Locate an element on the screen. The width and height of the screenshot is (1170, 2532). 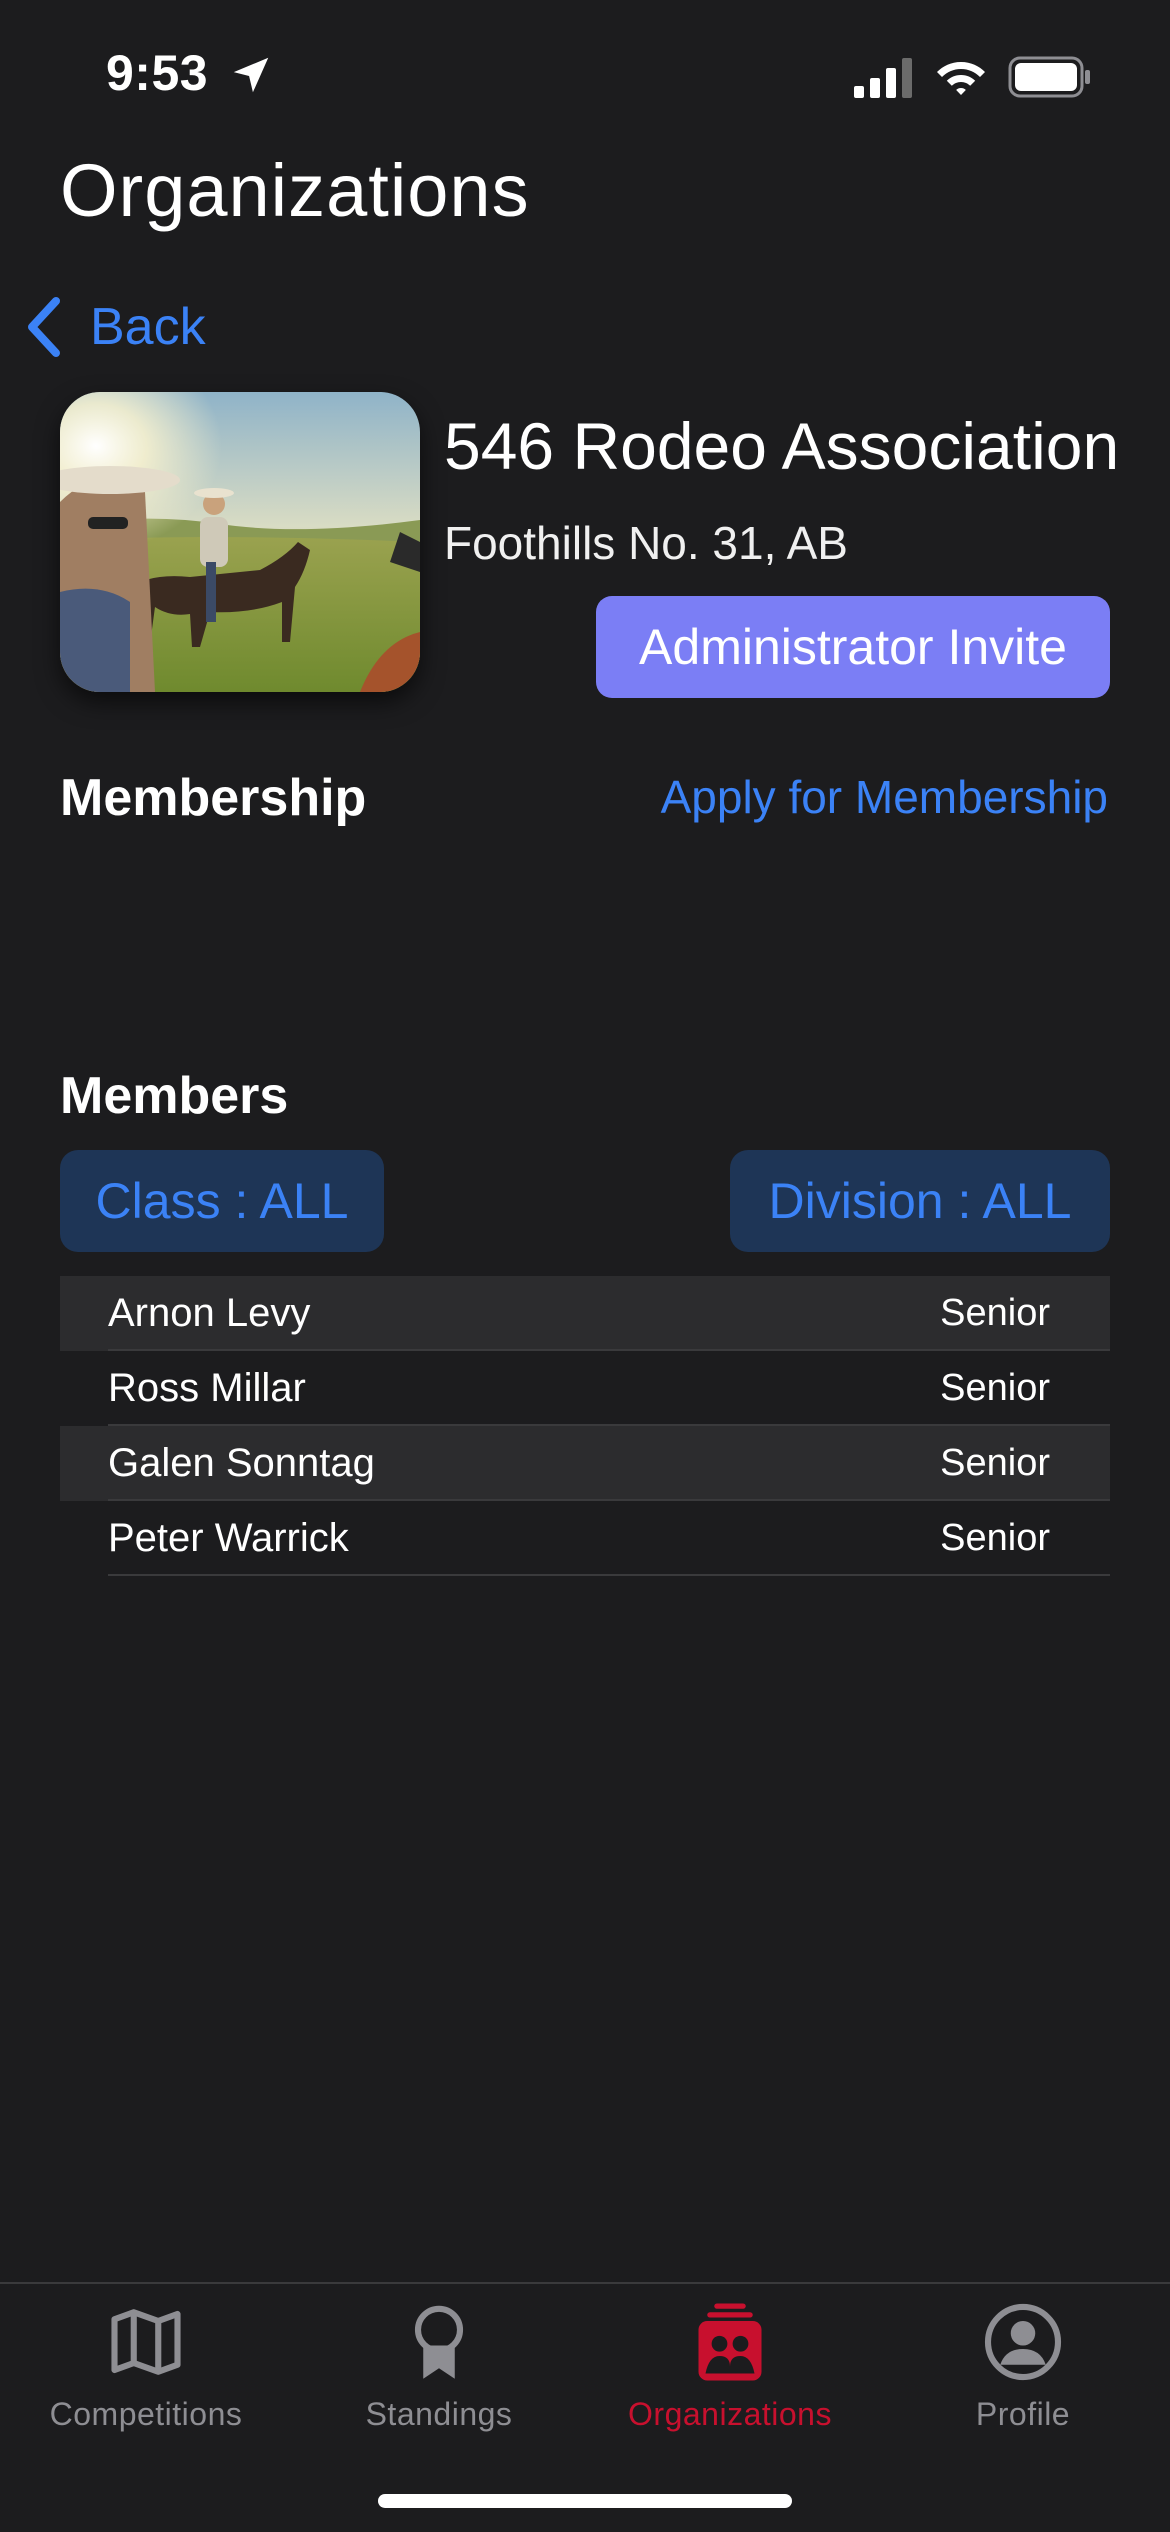
page-title: Organizations is located at coordinates (295, 190).